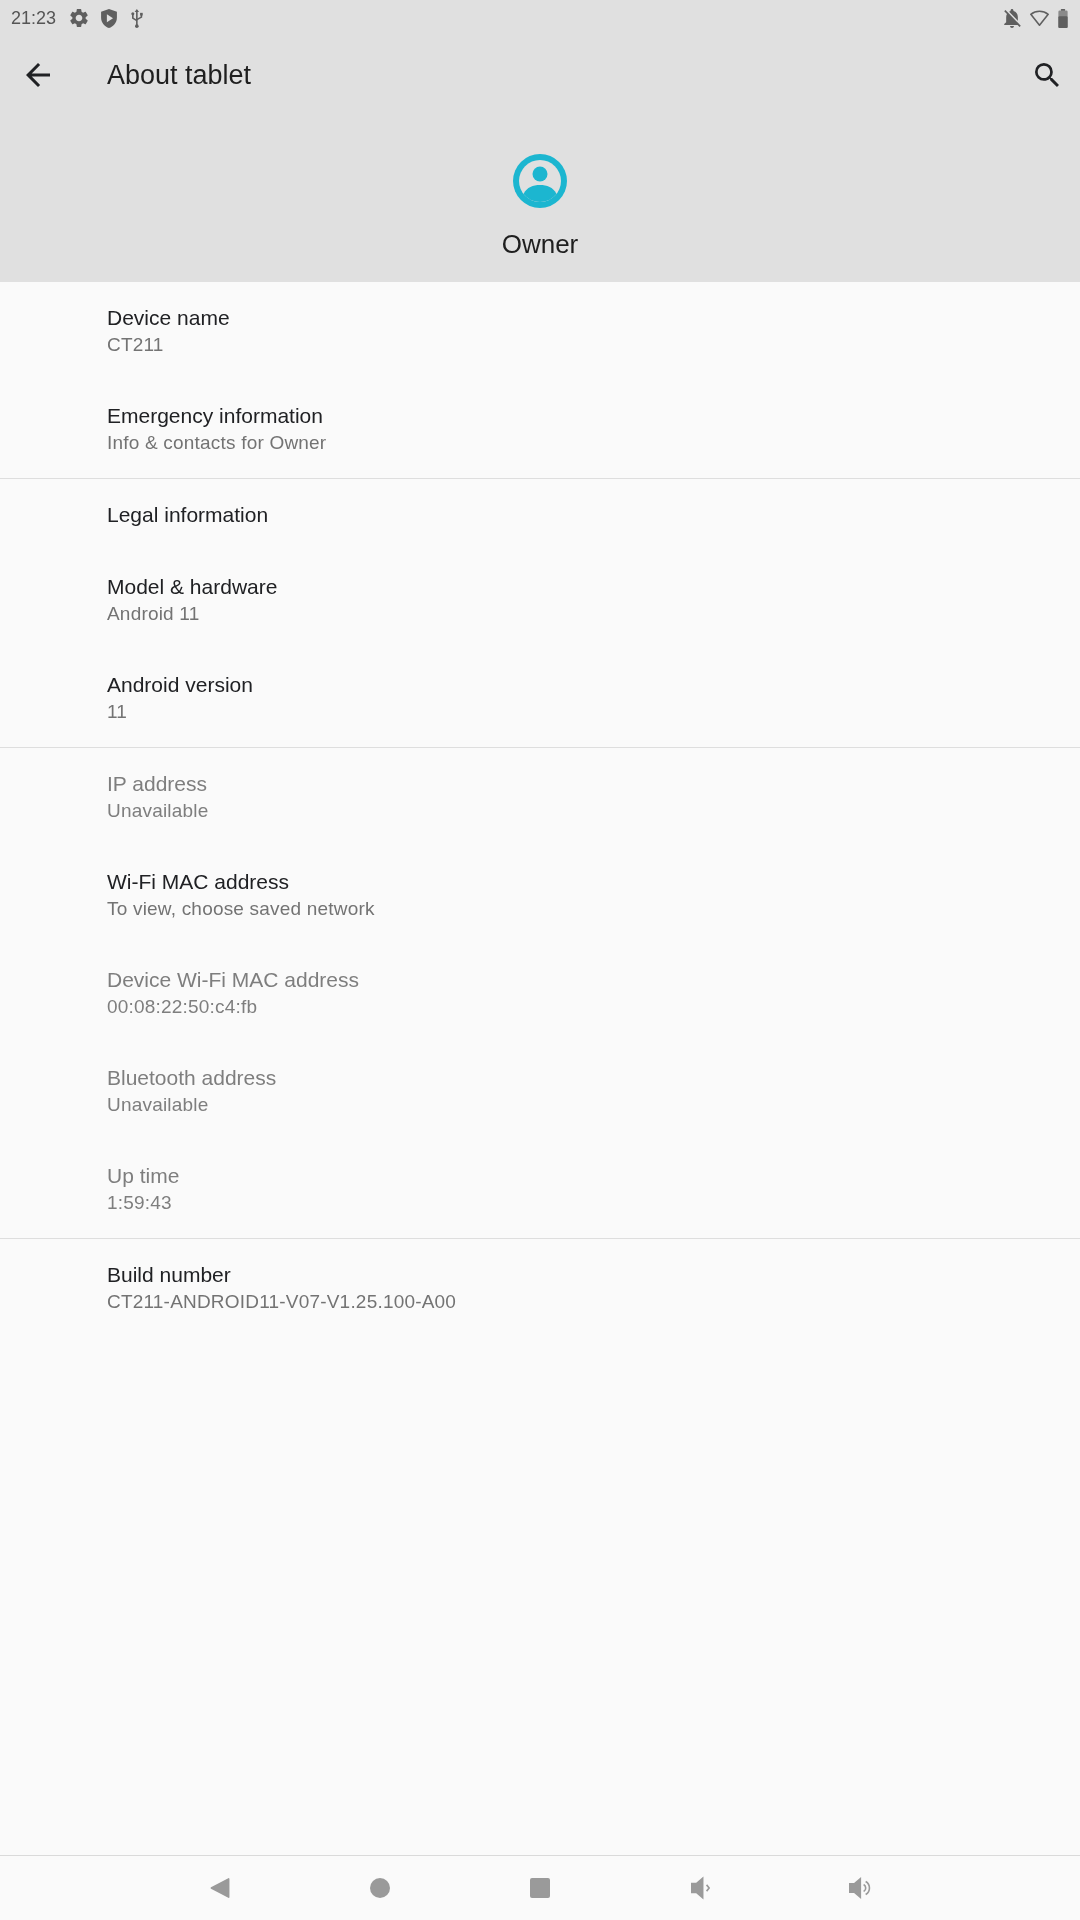 This screenshot has width=1080, height=1920. I want to click on back-arrow-icon, so click(38, 75).